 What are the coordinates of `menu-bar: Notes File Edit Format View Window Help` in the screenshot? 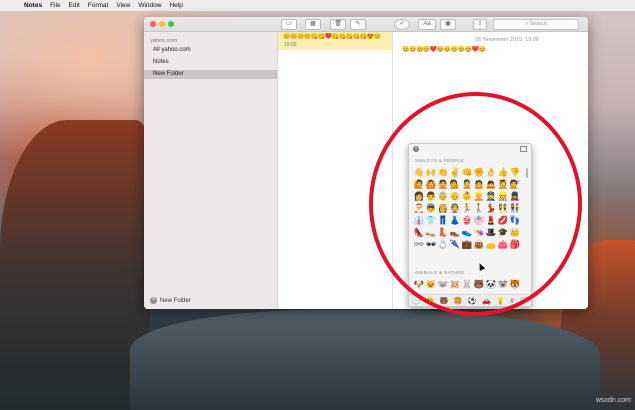 It's located at (317, 6).